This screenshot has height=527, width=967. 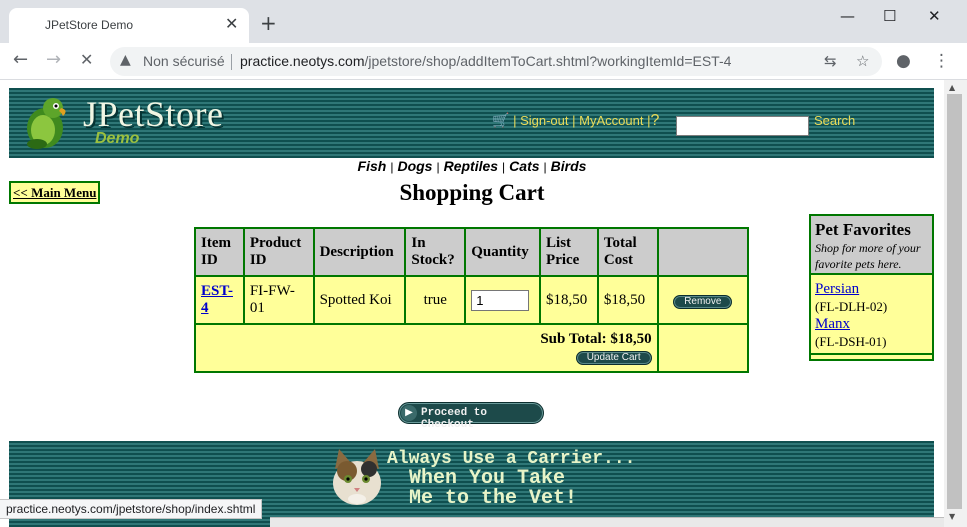 I want to click on quicklink-reptiles: Reptiles, so click(x=471, y=166).